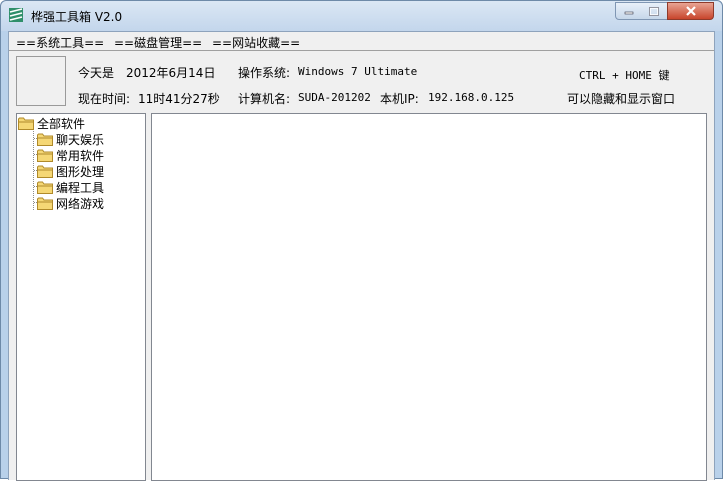 The width and height of the screenshot is (723, 481). Describe the element at coordinates (77, 17) in the screenshot. I see `window-title: 桦强工具箱 V2.0` at that location.